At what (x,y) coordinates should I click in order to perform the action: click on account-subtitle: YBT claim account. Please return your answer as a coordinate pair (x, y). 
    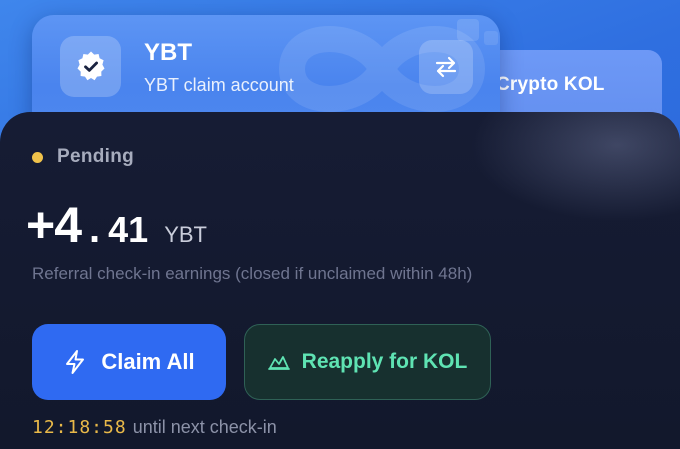
    Looking at the image, I should click on (219, 85).